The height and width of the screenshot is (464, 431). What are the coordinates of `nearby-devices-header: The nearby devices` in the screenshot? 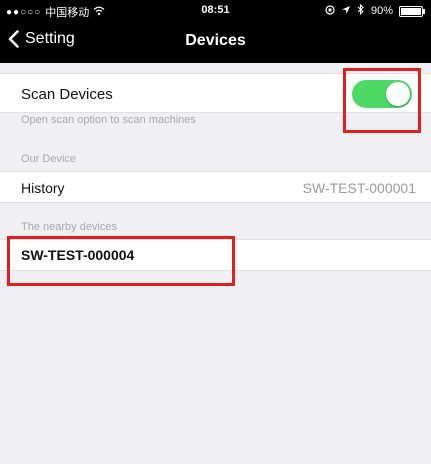 It's located at (69, 227).